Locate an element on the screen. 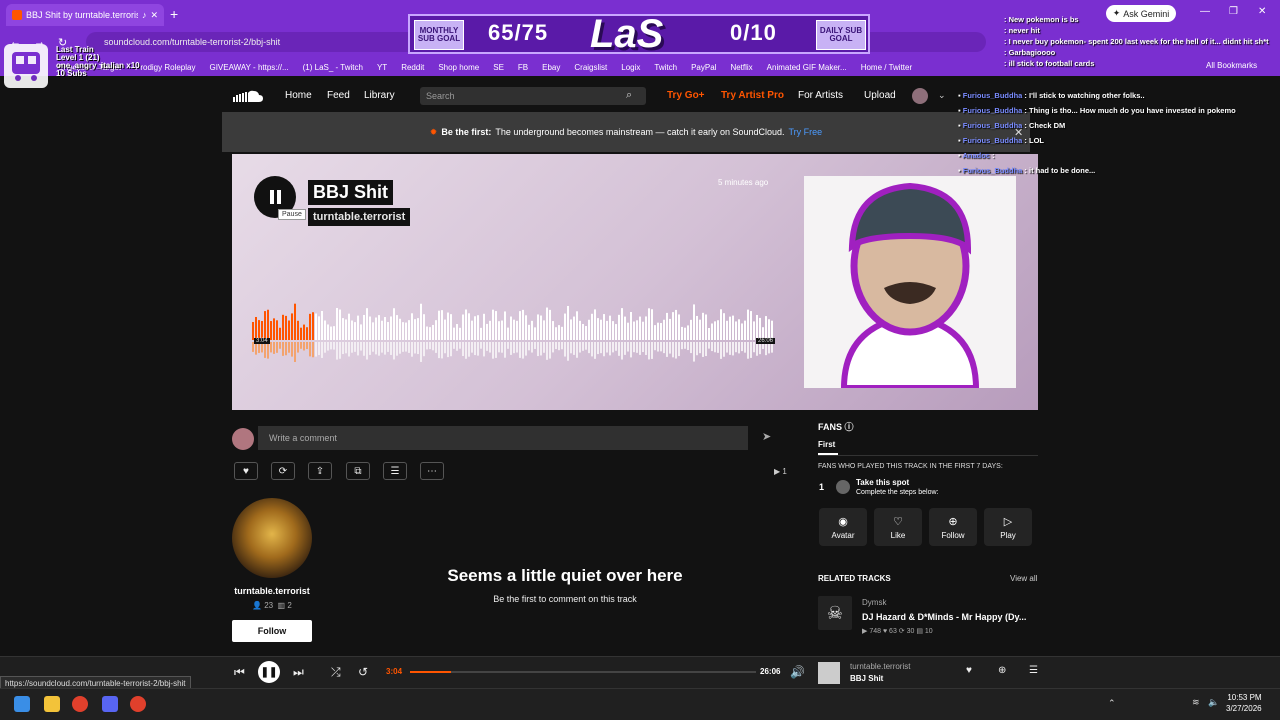 The height and width of the screenshot is (720, 1280). bookmark-item: Ebay is located at coordinates (551, 67).